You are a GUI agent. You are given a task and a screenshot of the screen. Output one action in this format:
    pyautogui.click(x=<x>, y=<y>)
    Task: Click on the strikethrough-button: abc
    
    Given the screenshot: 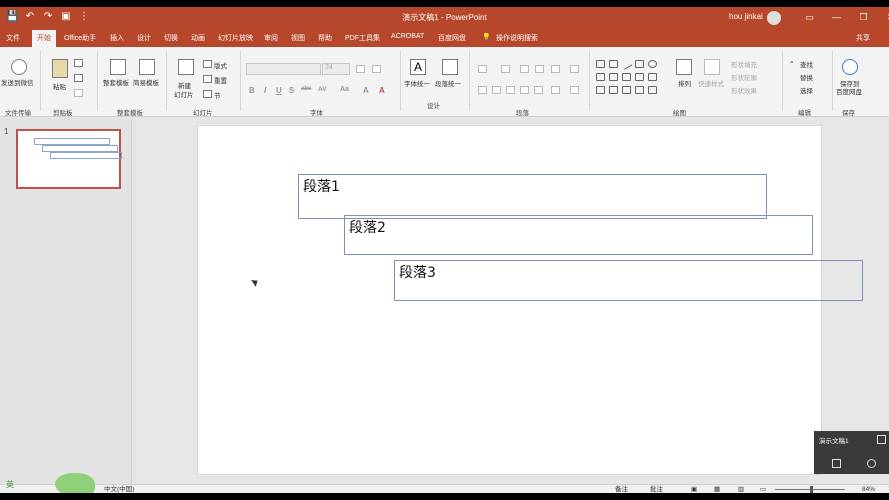 What is the action you would take?
    pyautogui.click(x=306, y=89)
    